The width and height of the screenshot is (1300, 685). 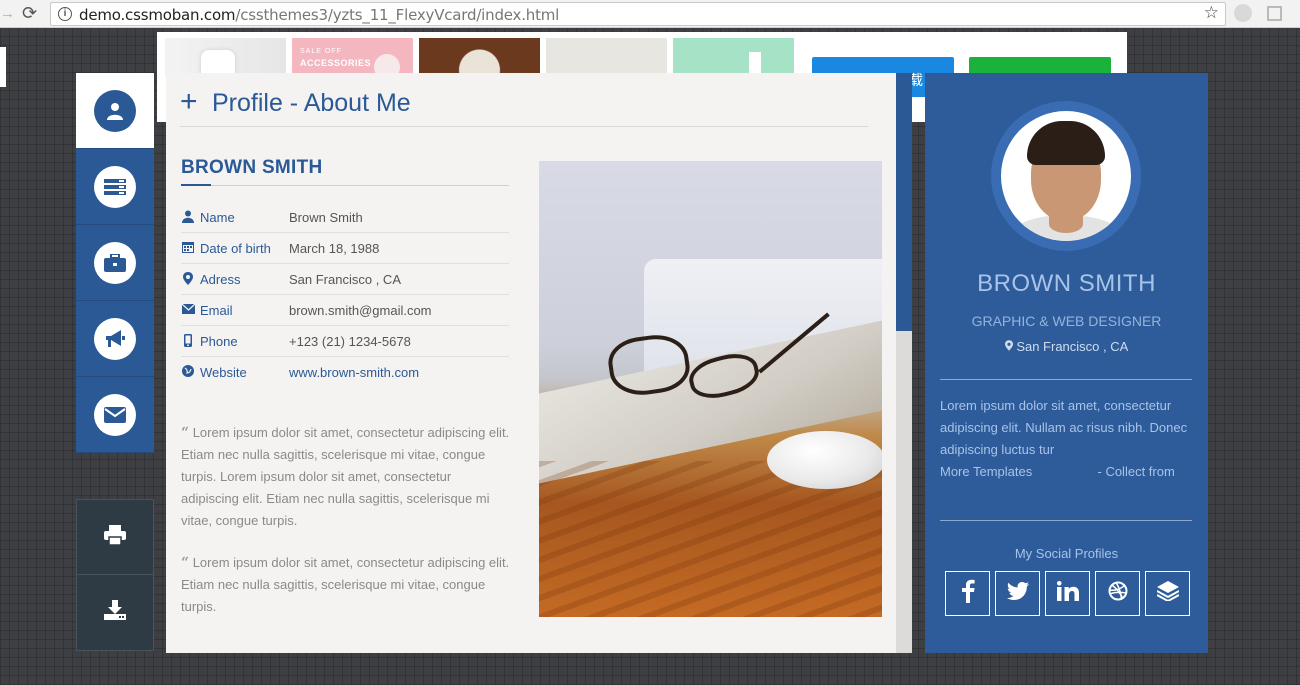 I want to click on dribbble-icon, so click(x=1118, y=593).